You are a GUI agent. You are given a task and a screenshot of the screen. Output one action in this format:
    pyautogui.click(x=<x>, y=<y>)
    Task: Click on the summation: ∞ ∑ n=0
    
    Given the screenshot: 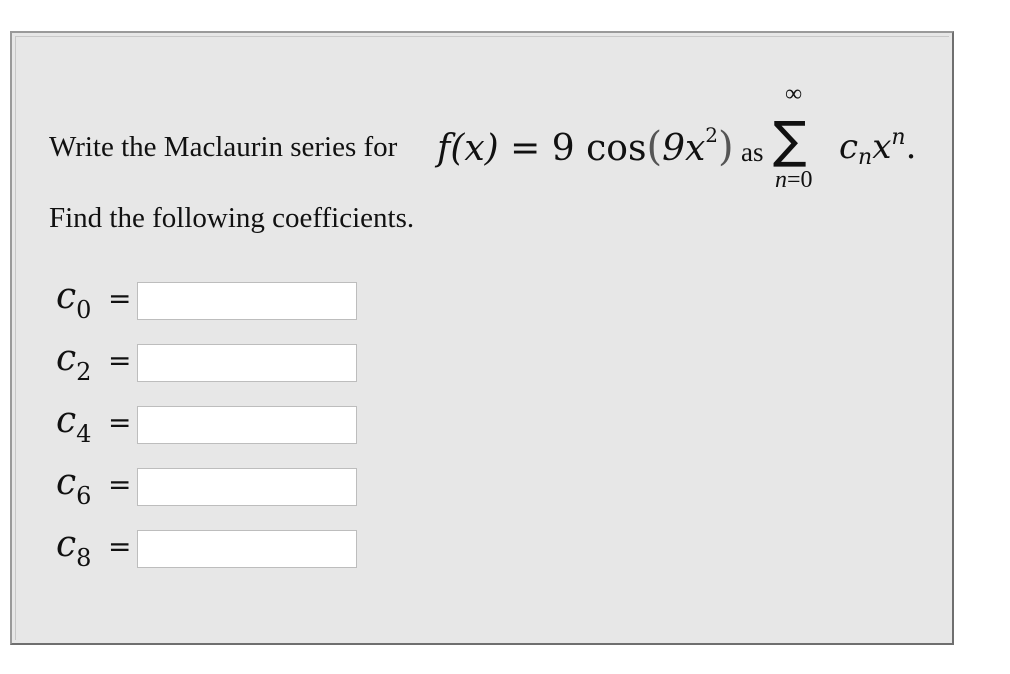 What is the action you would take?
    pyautogui.click(x=801, y=139)
    